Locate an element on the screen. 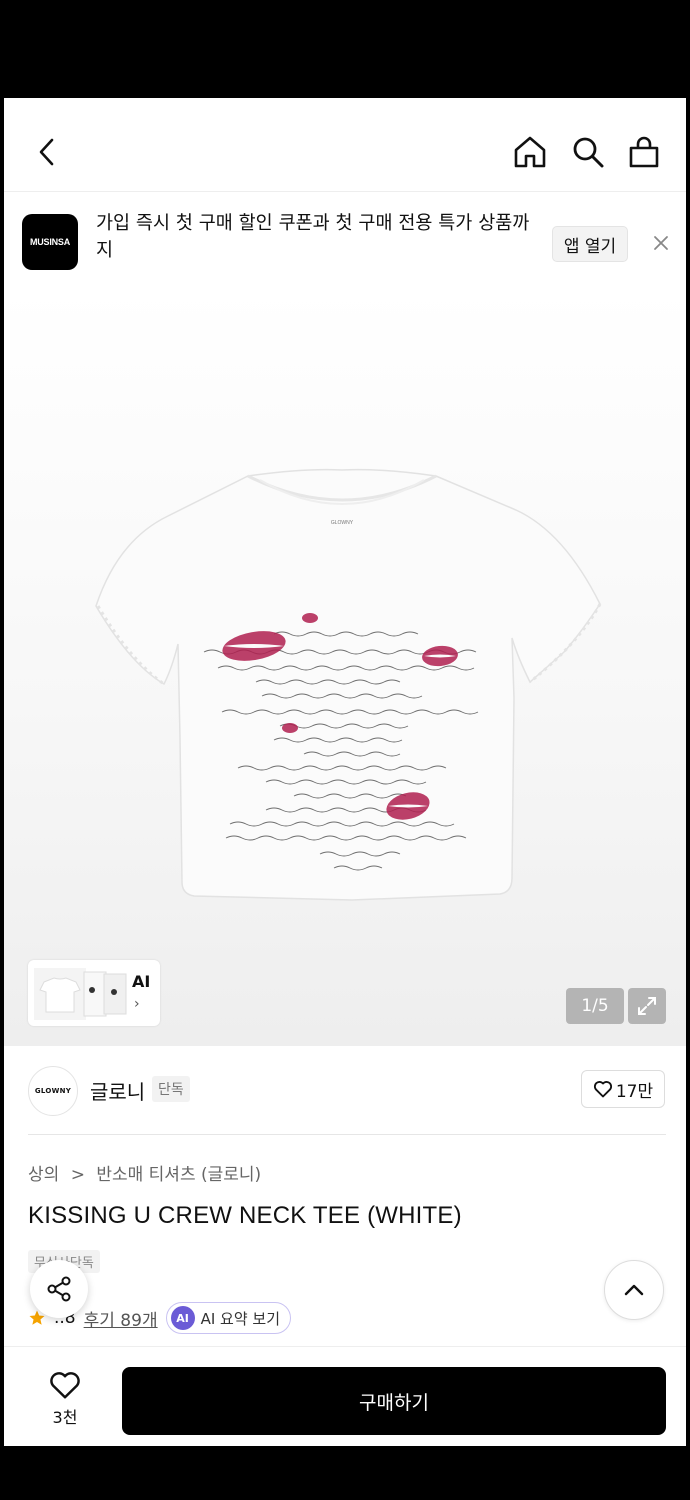 This screenshot has width=690, height=1500. chevron-left-icon is located at coordinates (46, 152).